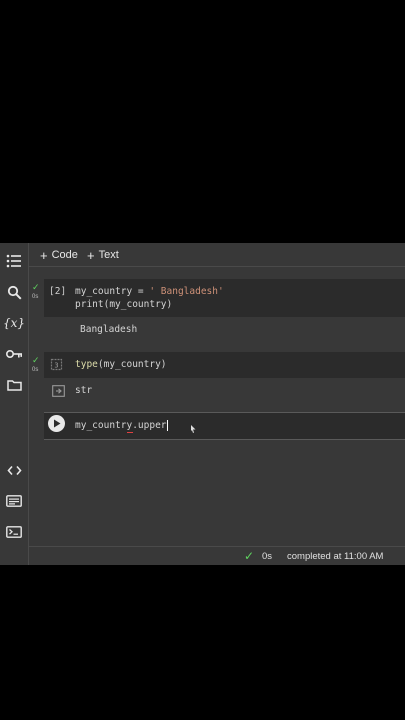 This screenshot has height=720, width=405. I want to click on code-line-1: my_country = ' Bangladesh', so click(149, 291).